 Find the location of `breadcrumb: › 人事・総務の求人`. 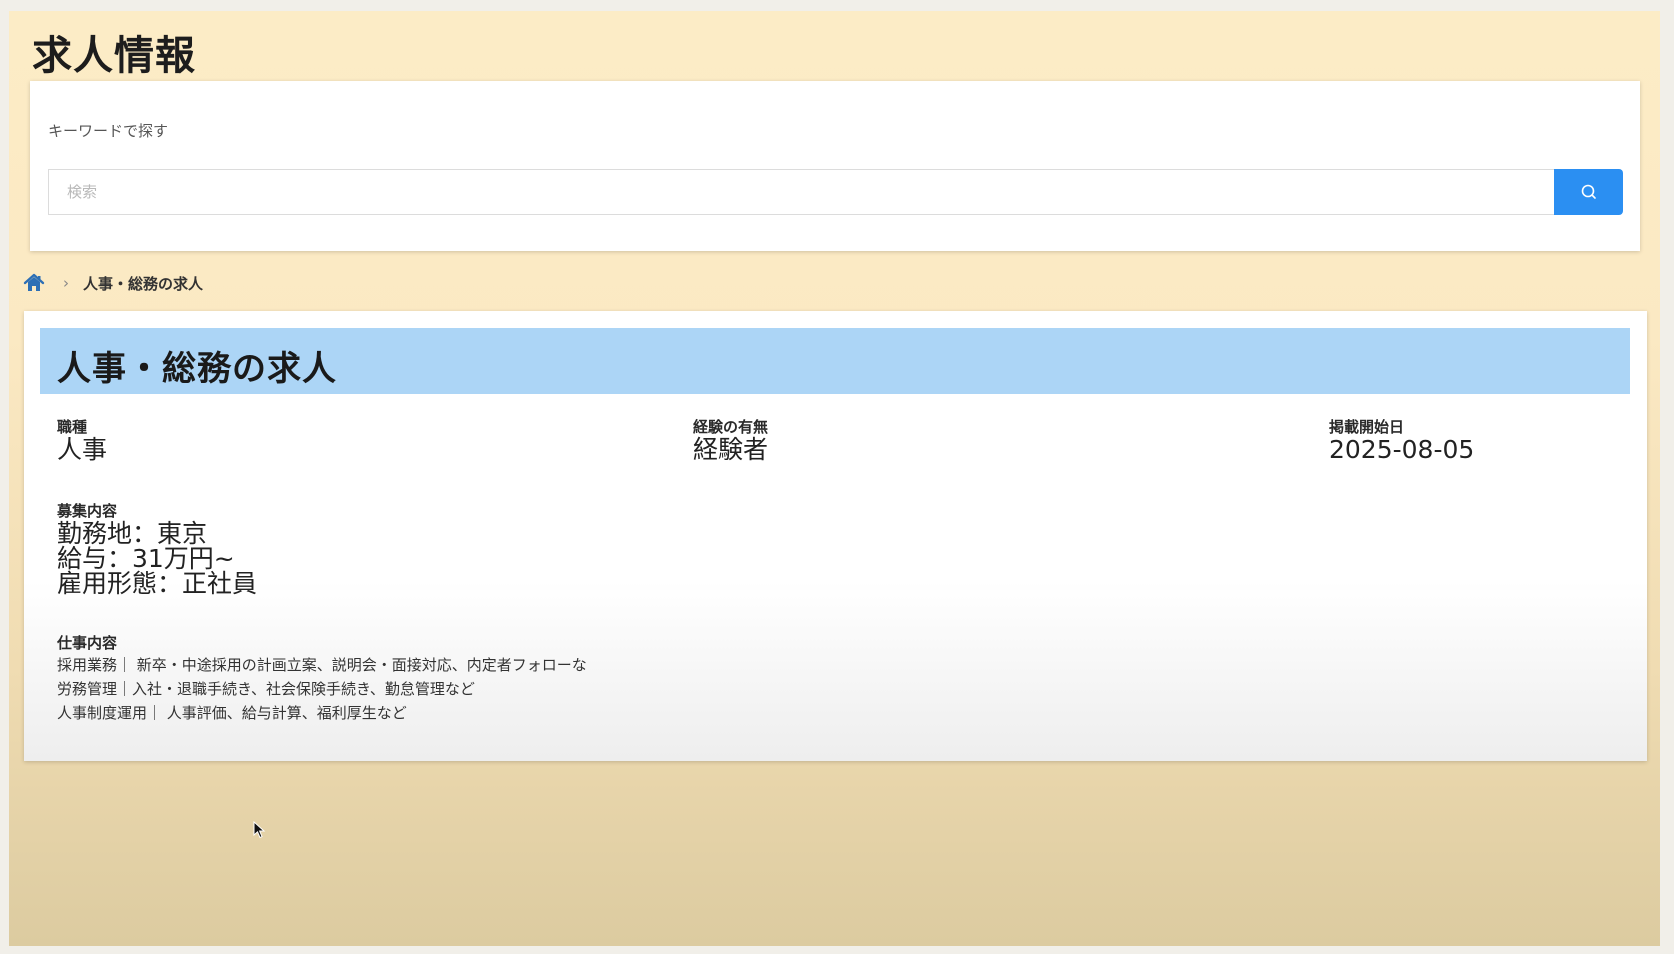

breadcrumb: › 人事・総務の求人 is located at coordinates (113, 283).